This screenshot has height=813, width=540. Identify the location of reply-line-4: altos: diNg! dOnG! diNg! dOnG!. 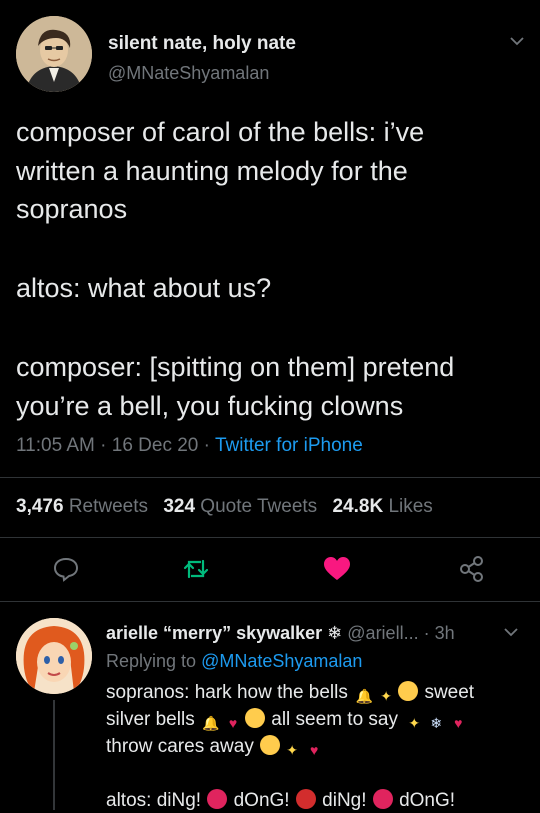
(280, 800).